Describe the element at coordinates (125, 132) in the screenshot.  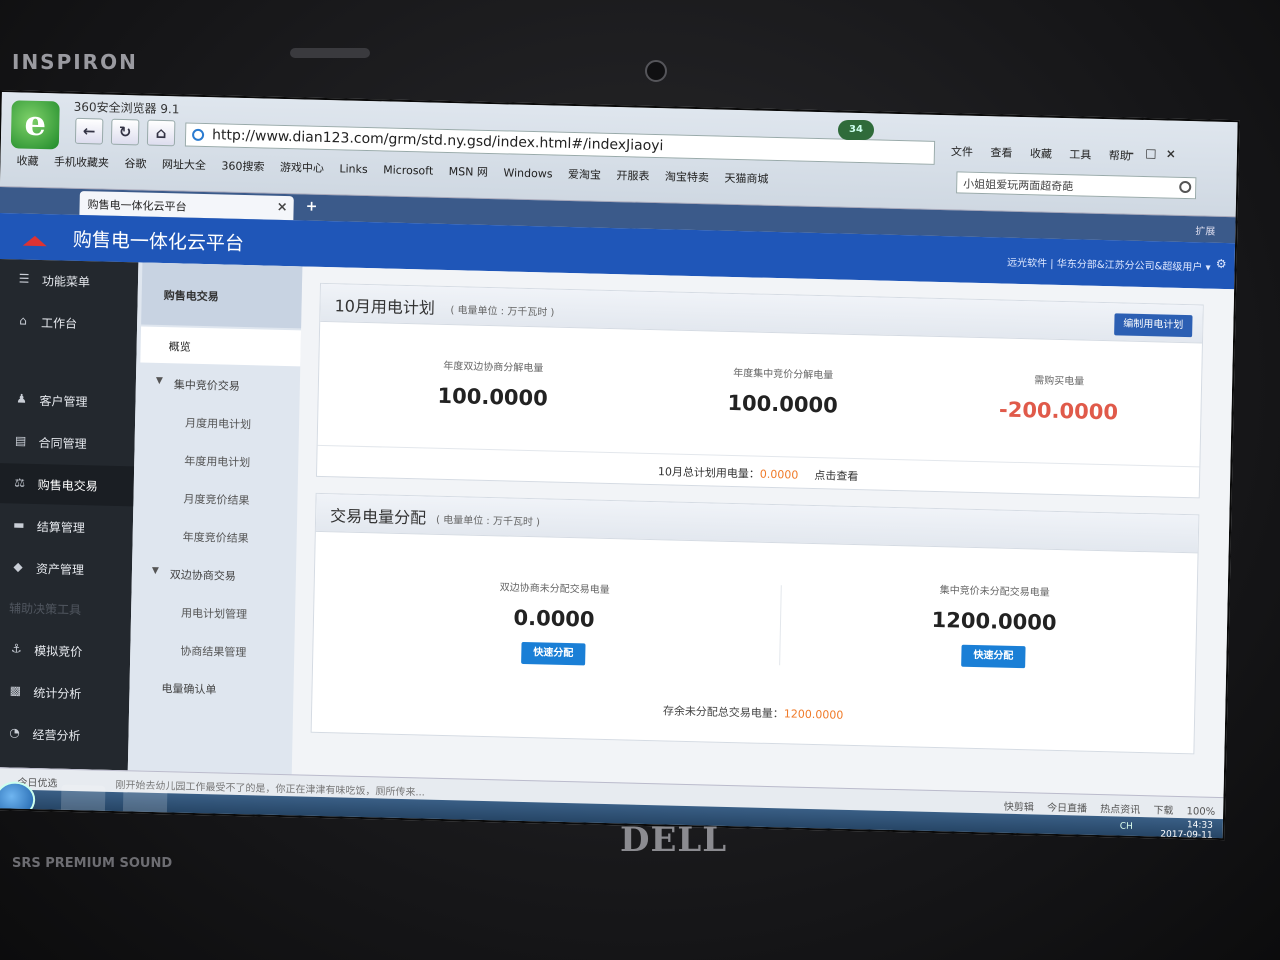
I see `refresh-icon: ↻` at that location.